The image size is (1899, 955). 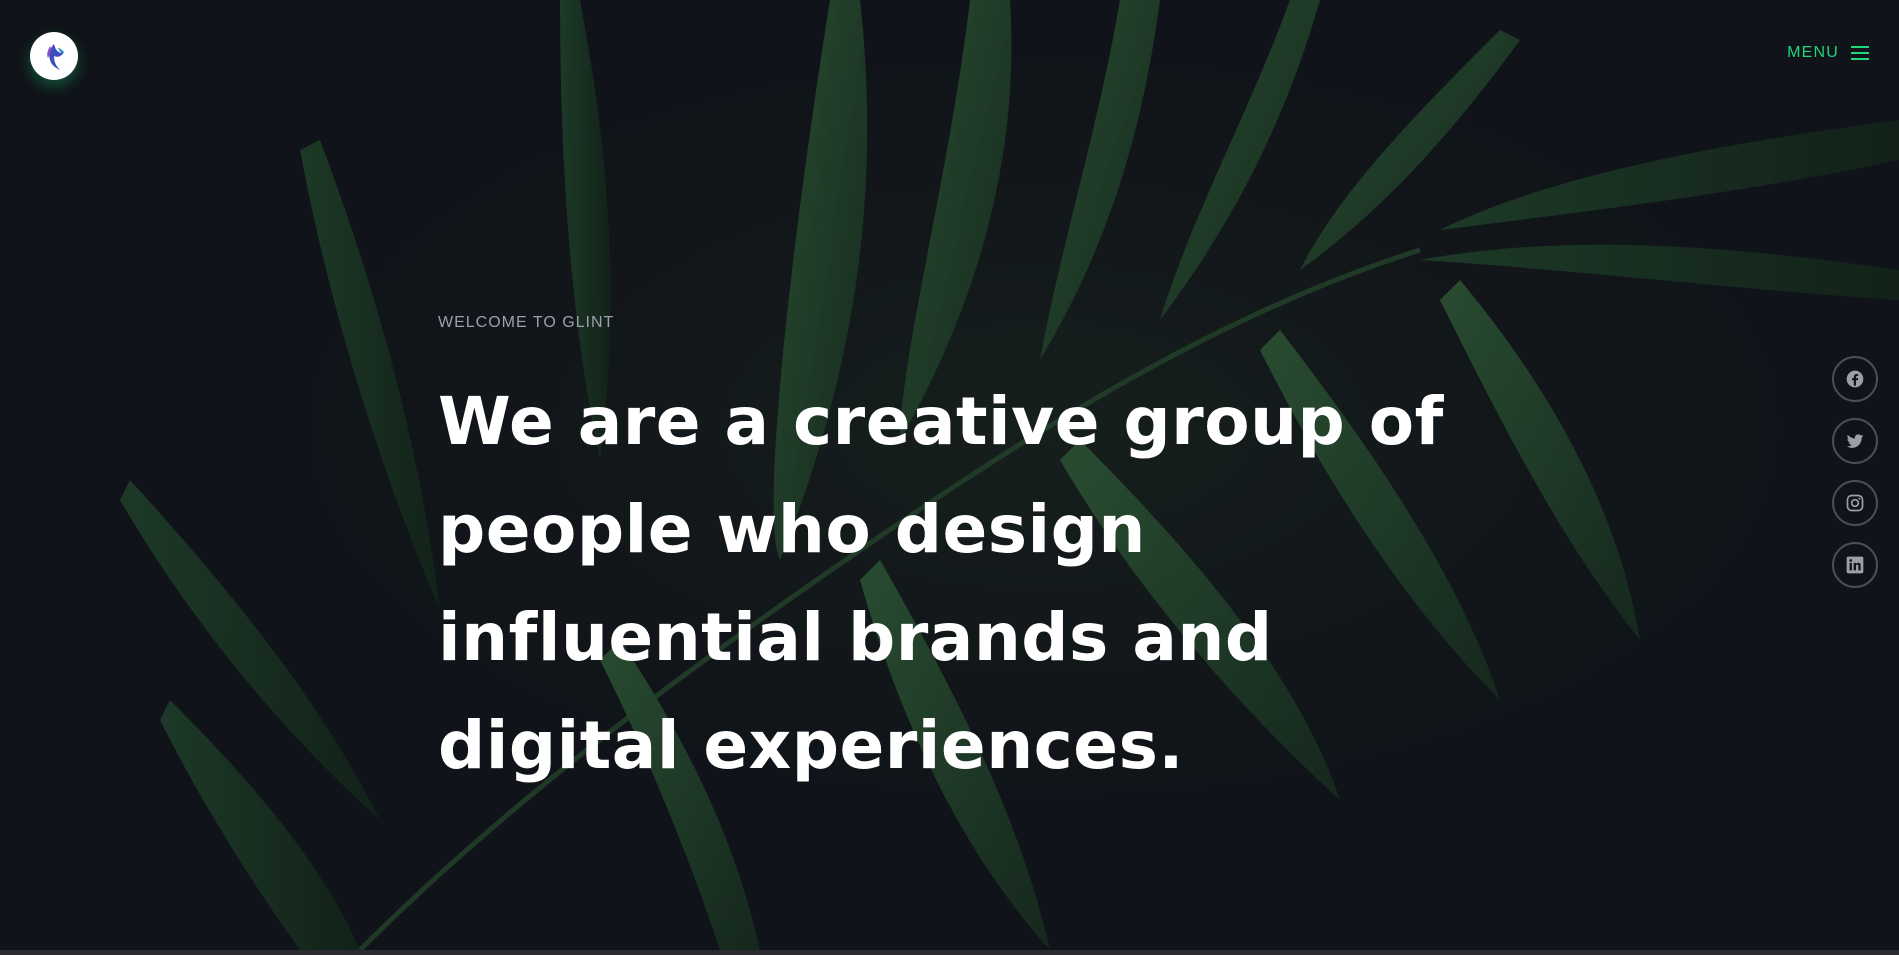 I want to click on linkedin-link, so click(x=1855, y=565).